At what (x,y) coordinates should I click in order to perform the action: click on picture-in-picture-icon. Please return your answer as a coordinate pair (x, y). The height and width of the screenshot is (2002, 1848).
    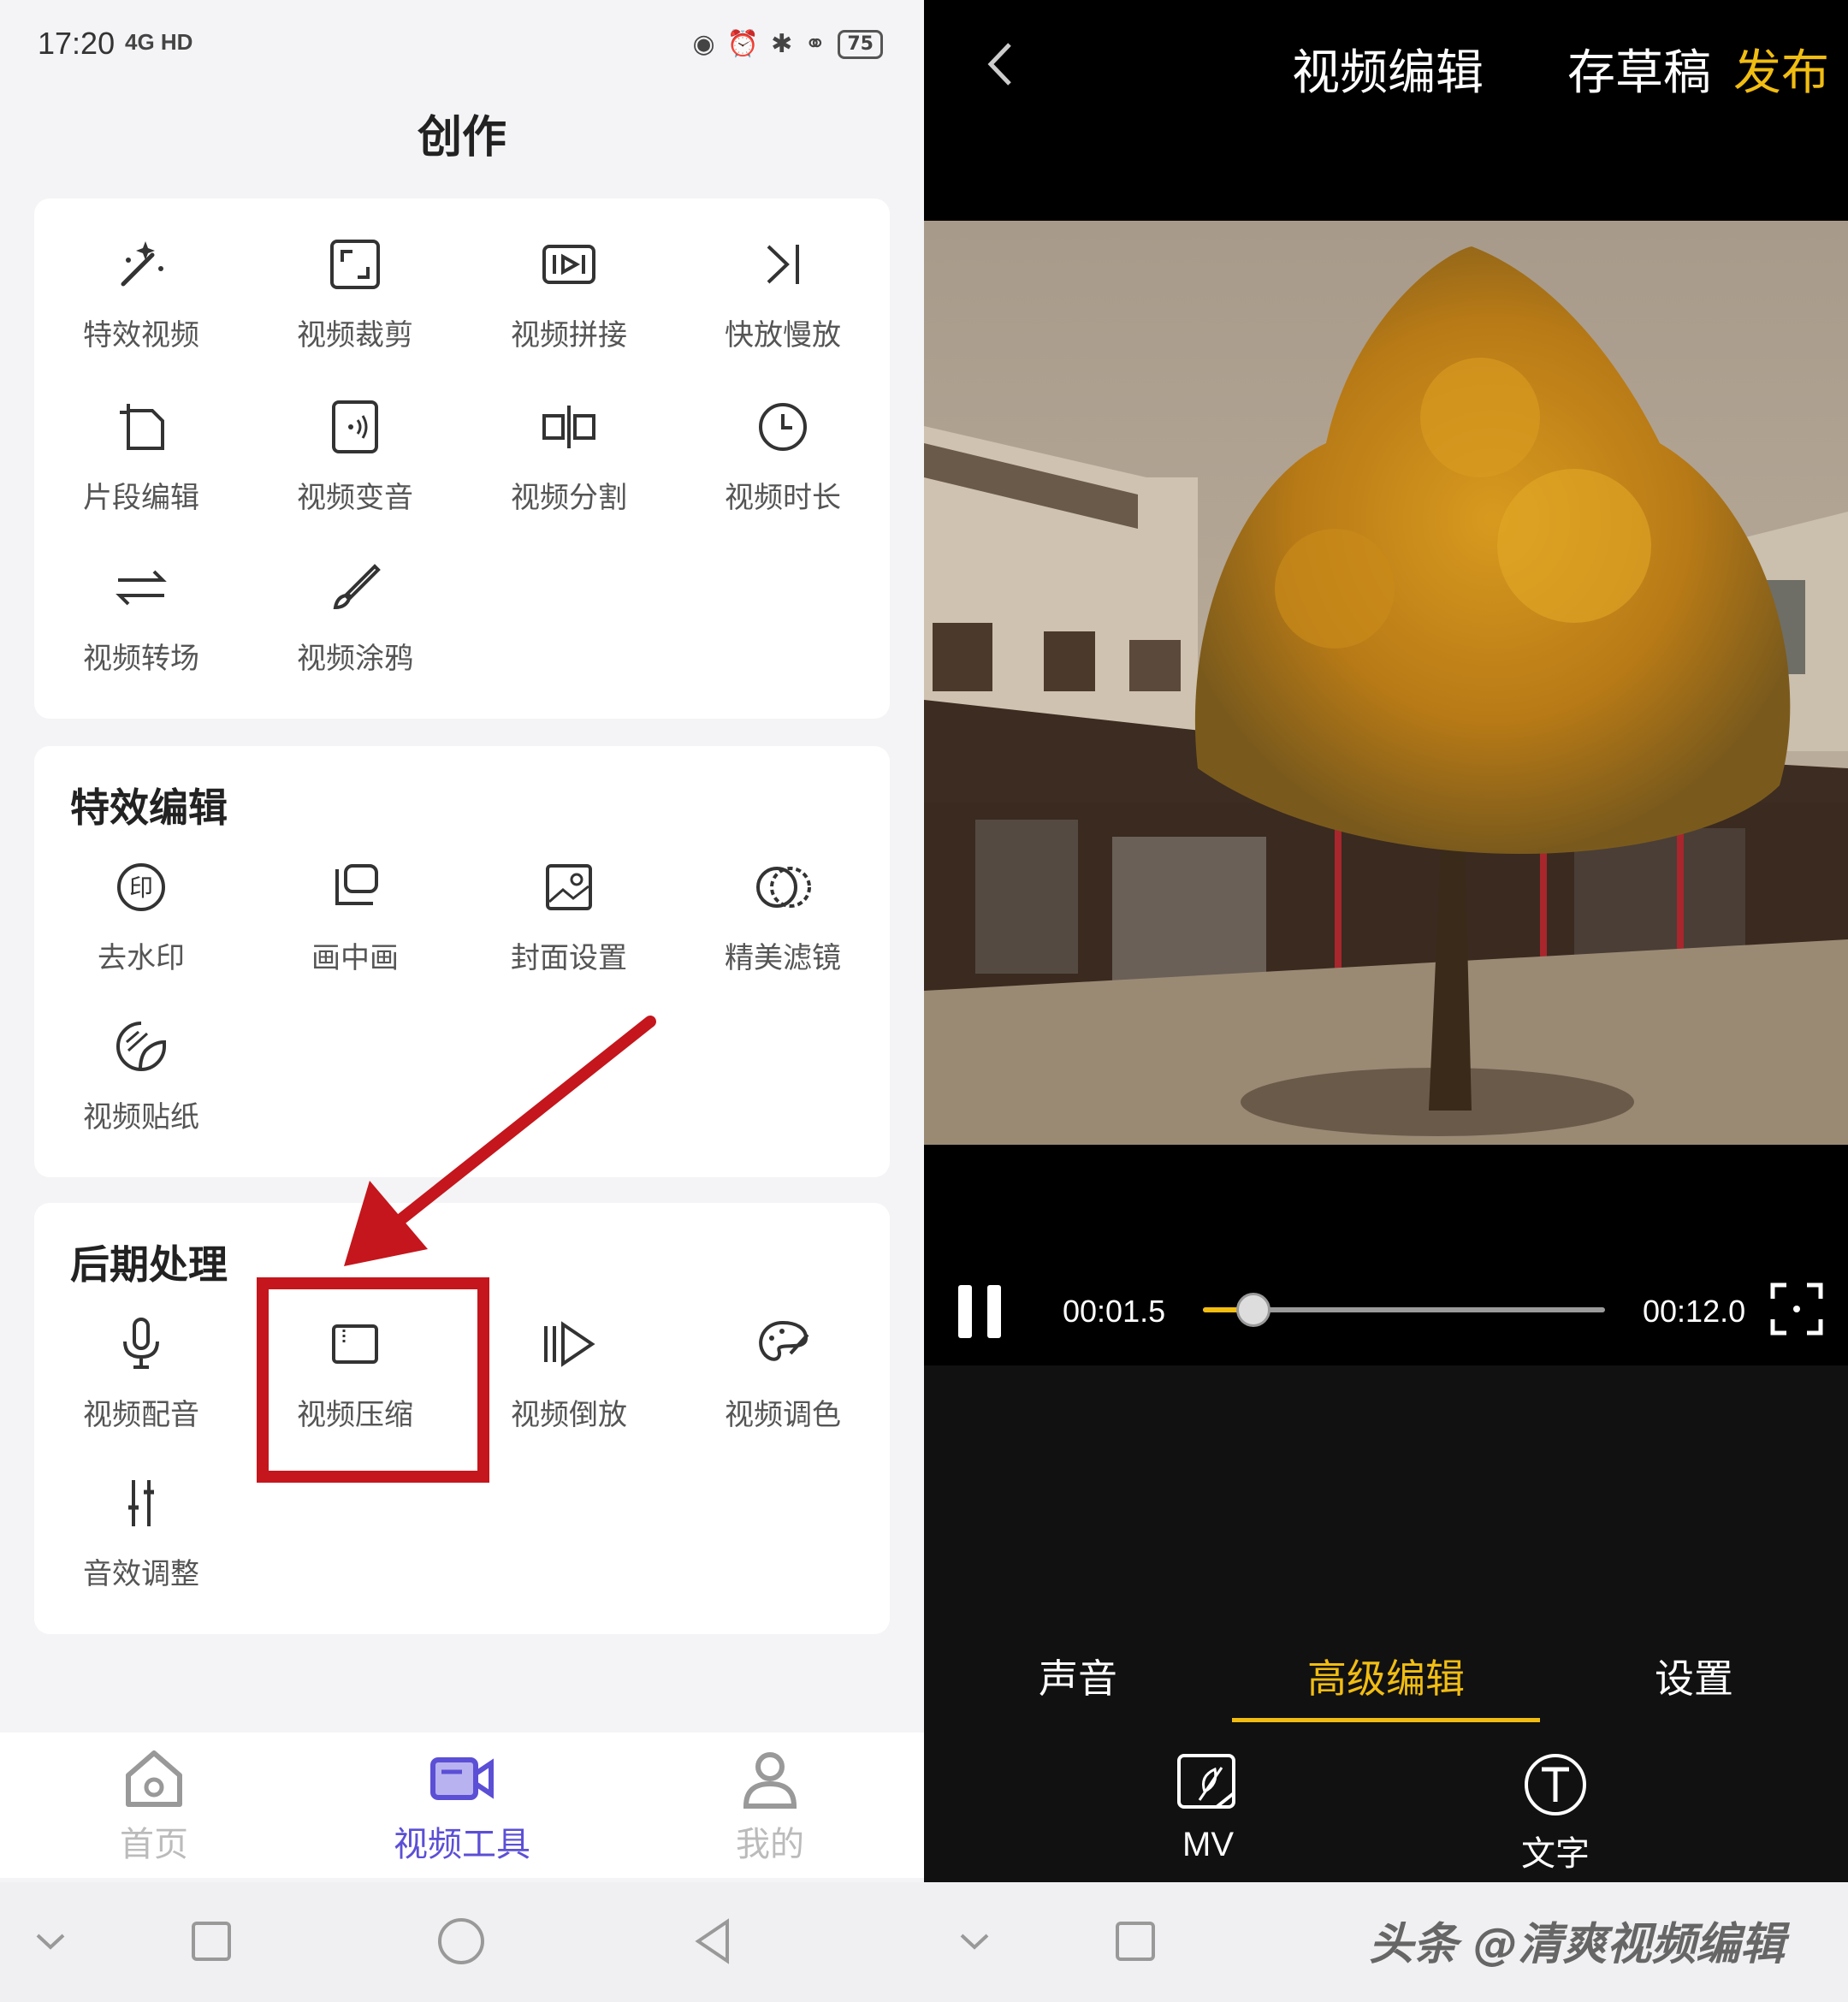
    Looking at the image, I should click on (356, 884).